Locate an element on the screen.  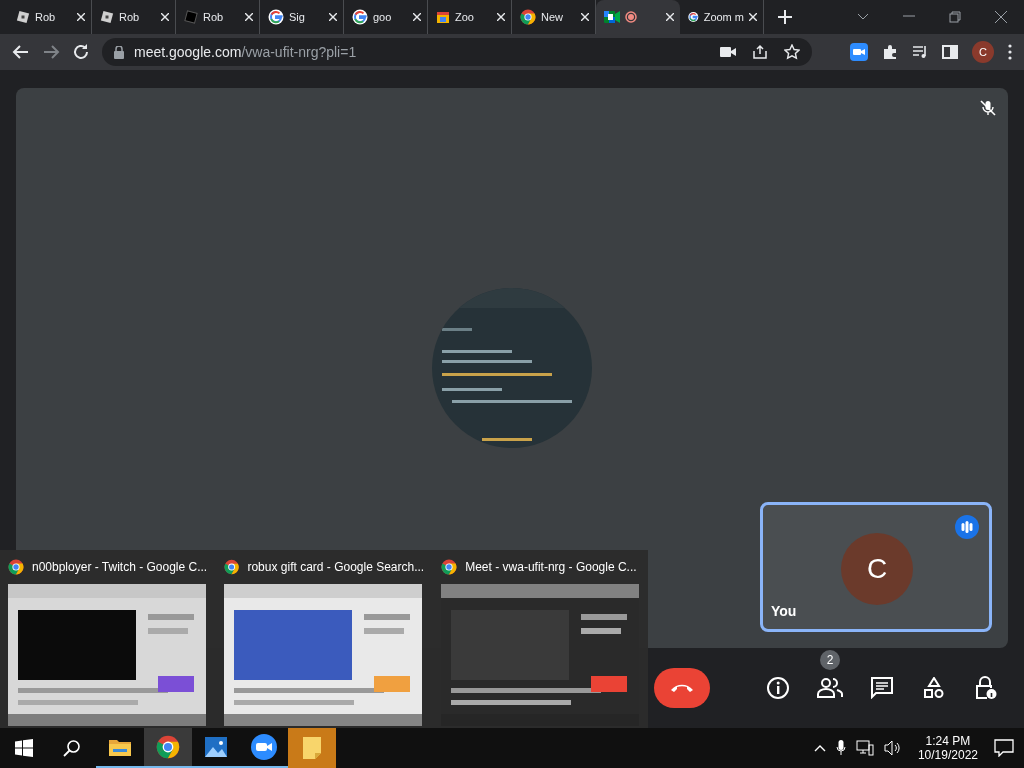
clock-time: 1:24 PM is located at coordinates (948, 741).